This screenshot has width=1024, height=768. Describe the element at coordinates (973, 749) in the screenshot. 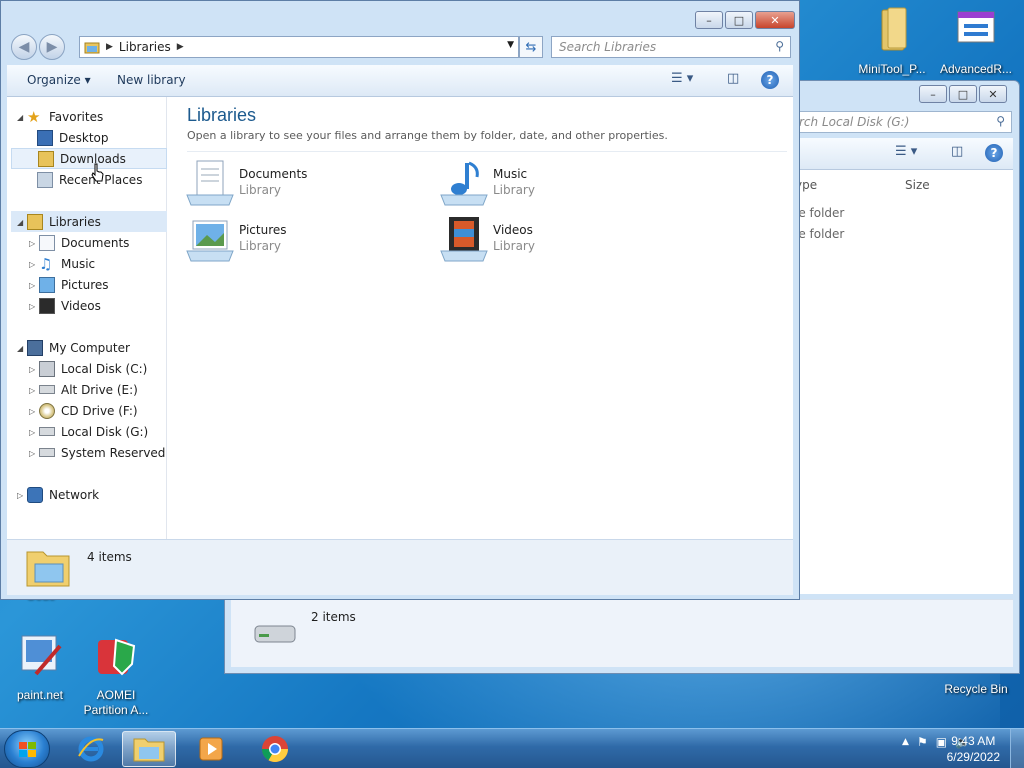

I see `clock: 9:43 AM 6/29/2022` at that location.